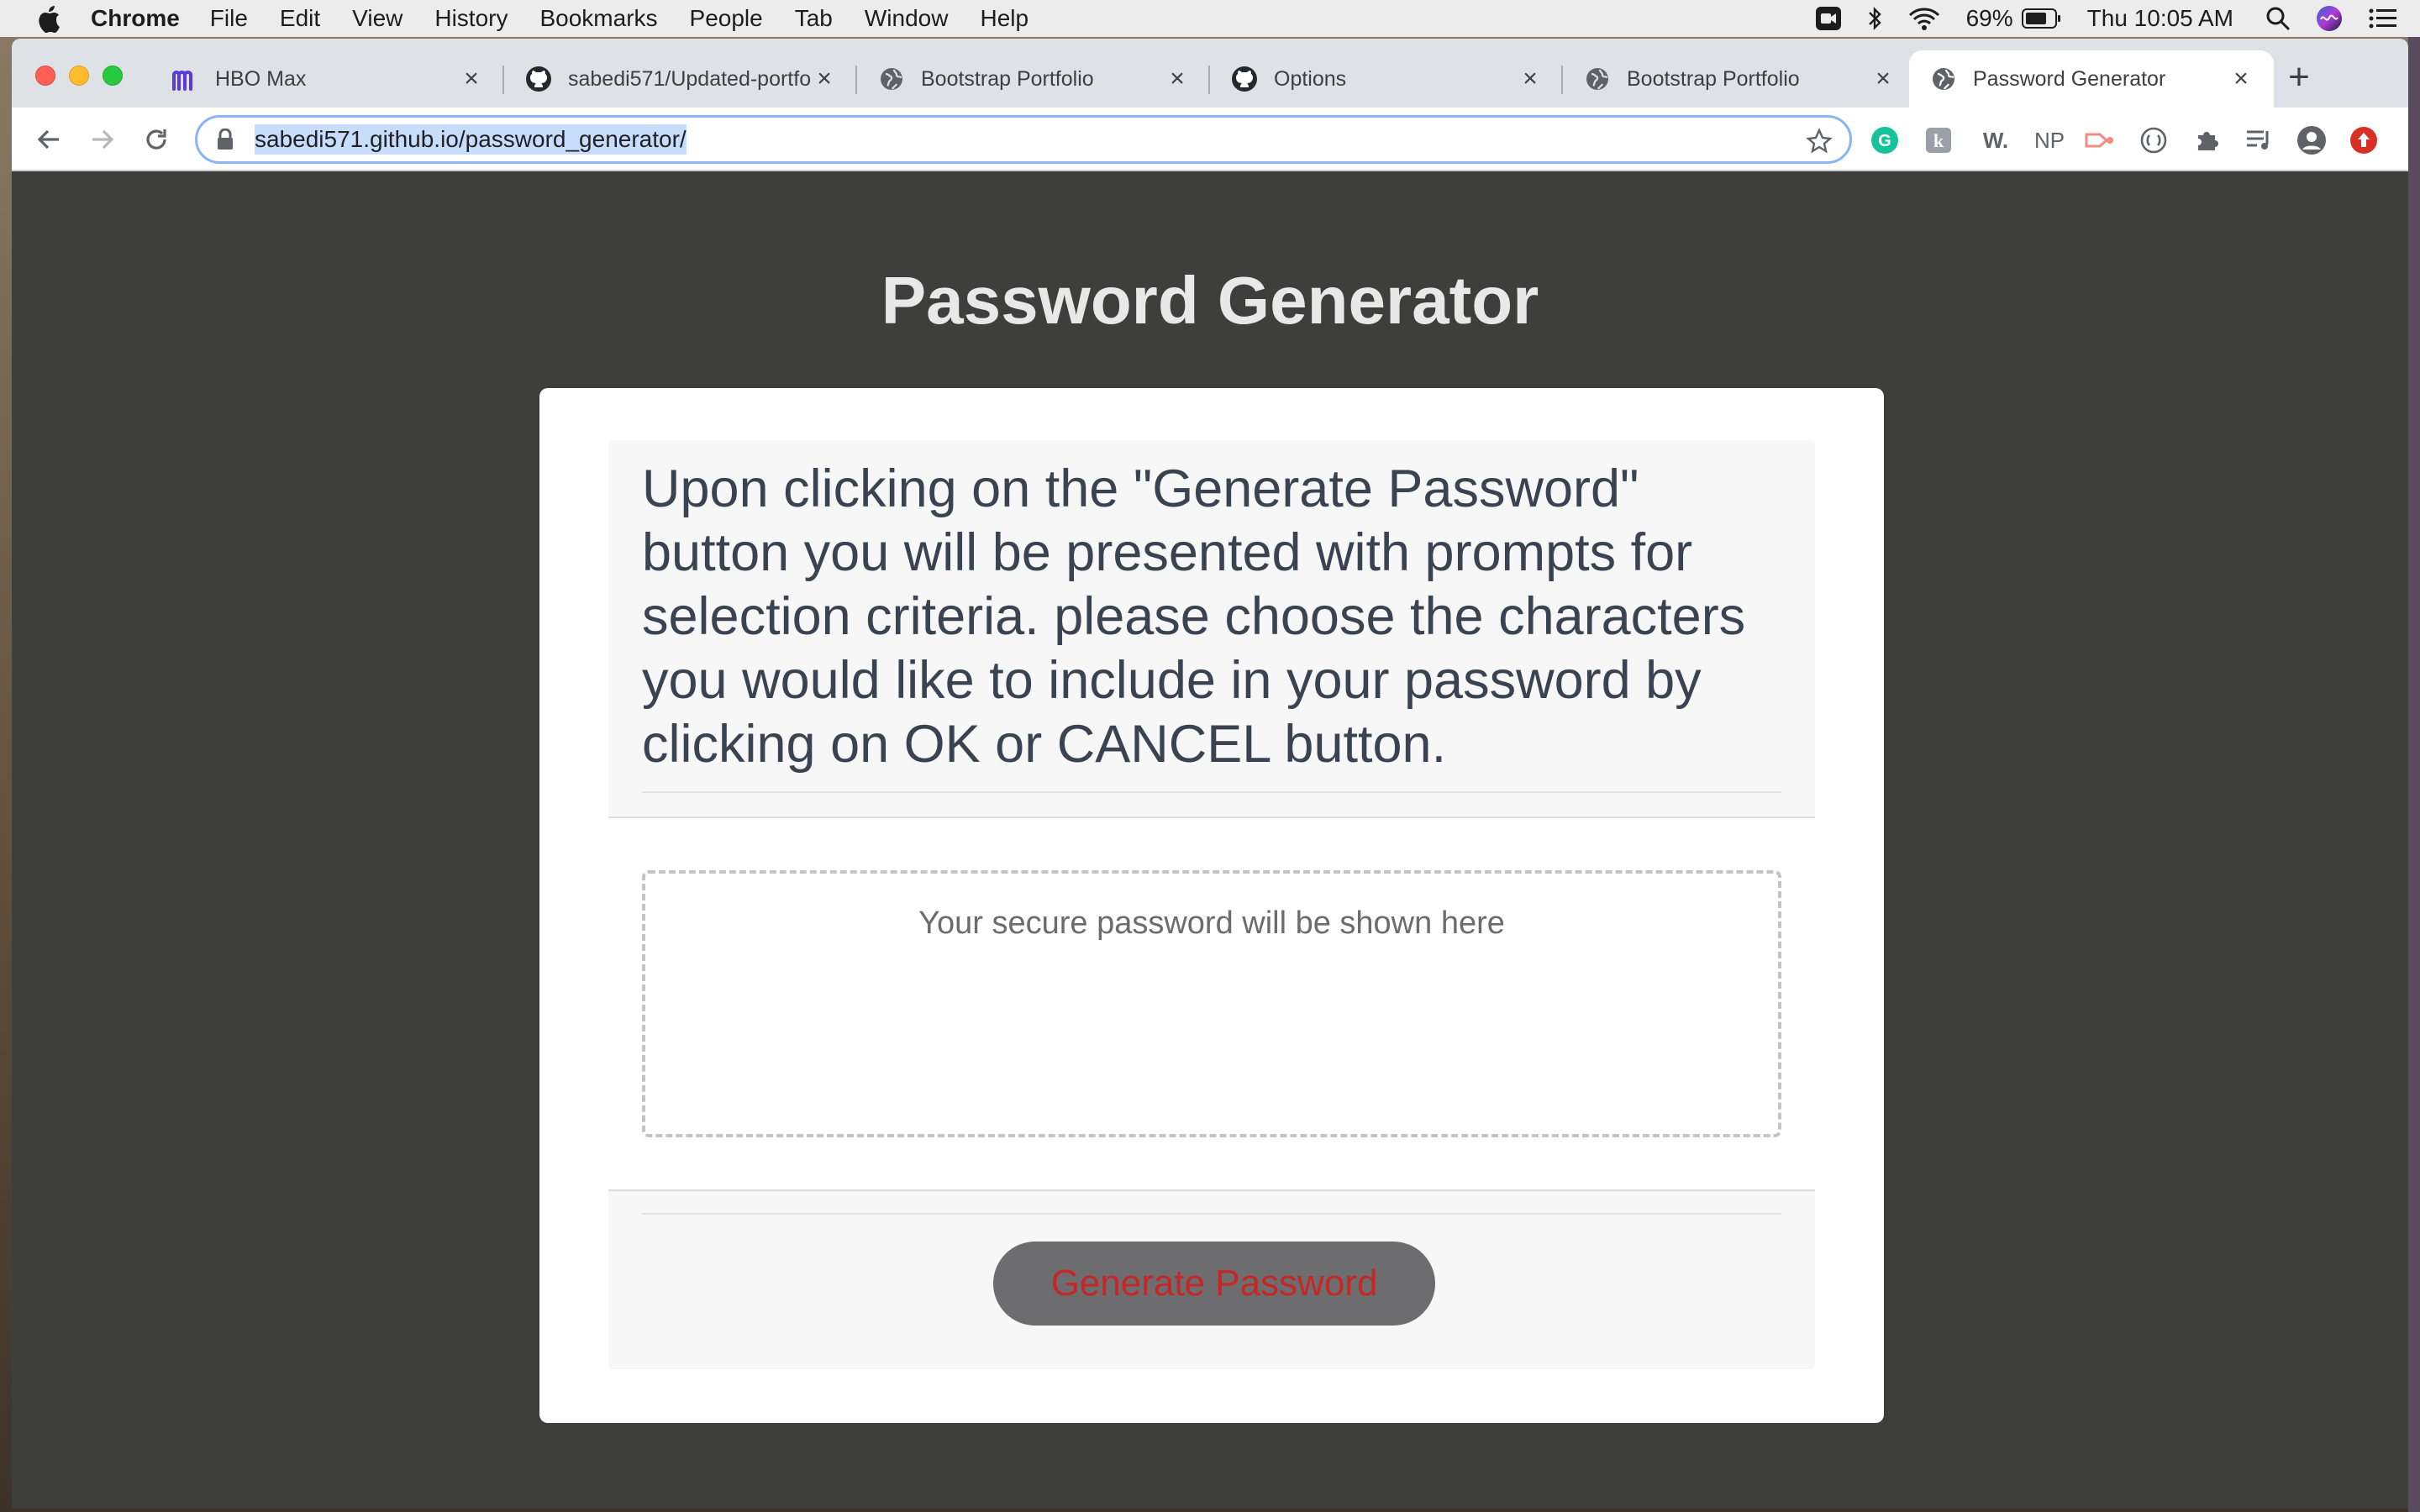 The width and height of the screenshot is (2420, 1512). Describe the element at coordinates (2364, 140) in the screenshot. I see `update-icon` at that location.